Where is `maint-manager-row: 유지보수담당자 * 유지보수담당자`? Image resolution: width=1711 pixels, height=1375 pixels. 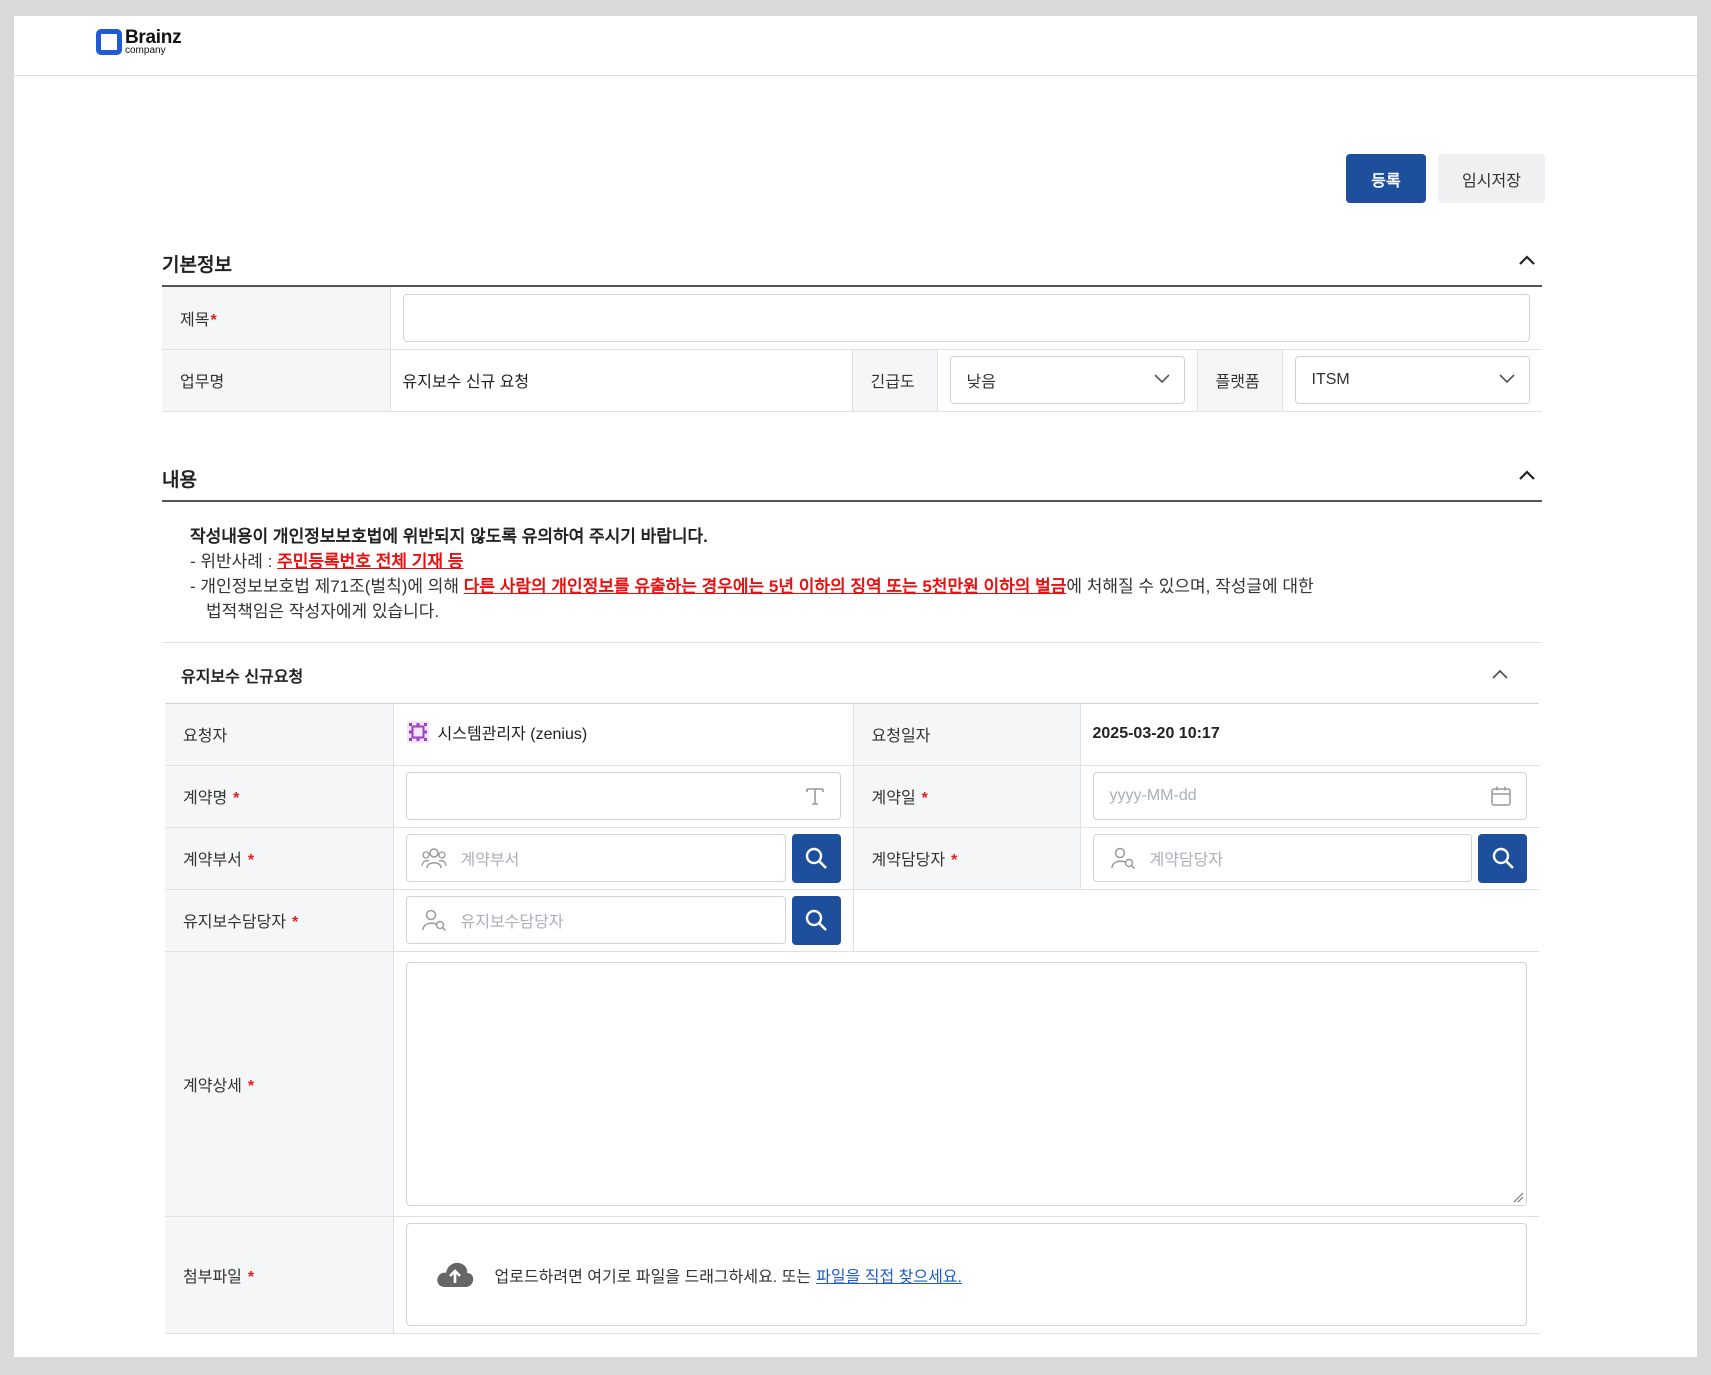
maint-manager-row: 유지보수담당자 * 유지보수담당자 is located at coordinates (852, 920).